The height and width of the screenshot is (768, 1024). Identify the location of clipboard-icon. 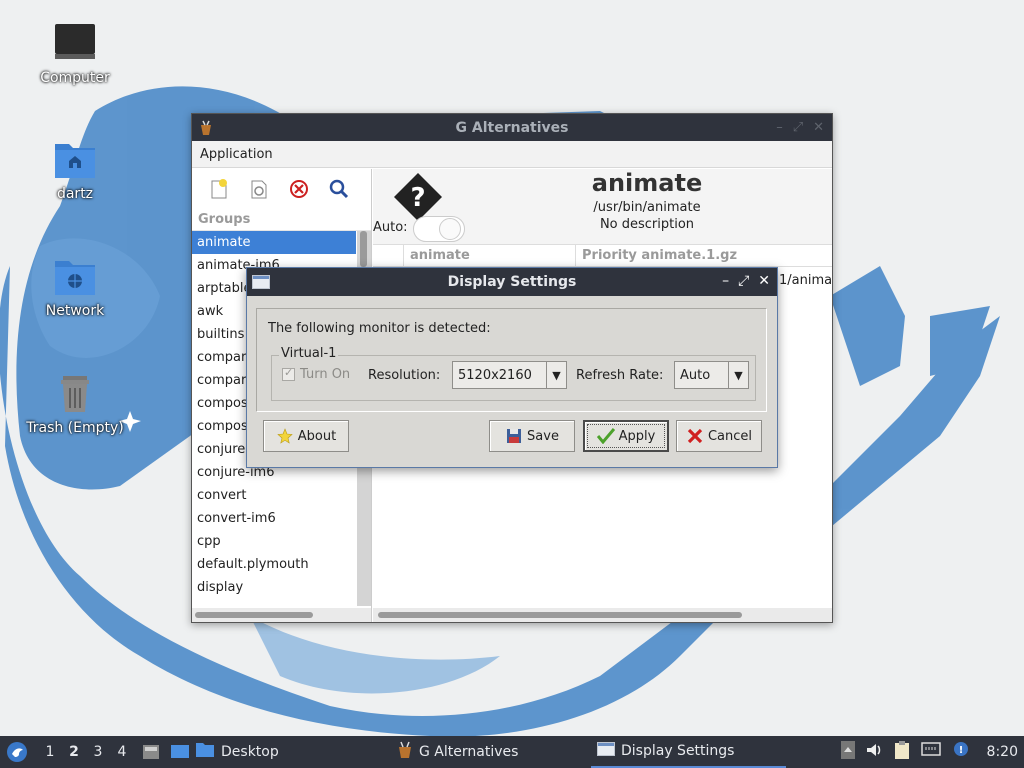
(902, 752).